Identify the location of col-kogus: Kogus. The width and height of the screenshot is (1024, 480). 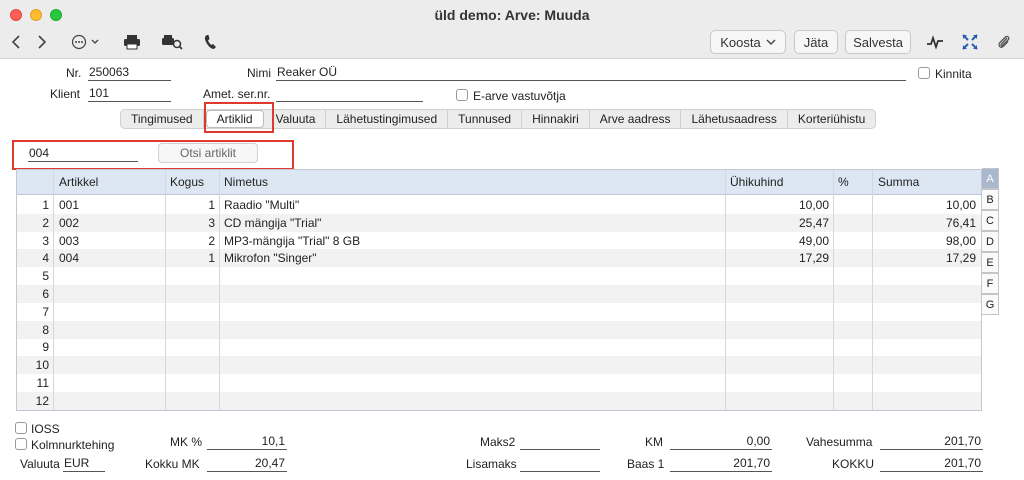
(187, 182).